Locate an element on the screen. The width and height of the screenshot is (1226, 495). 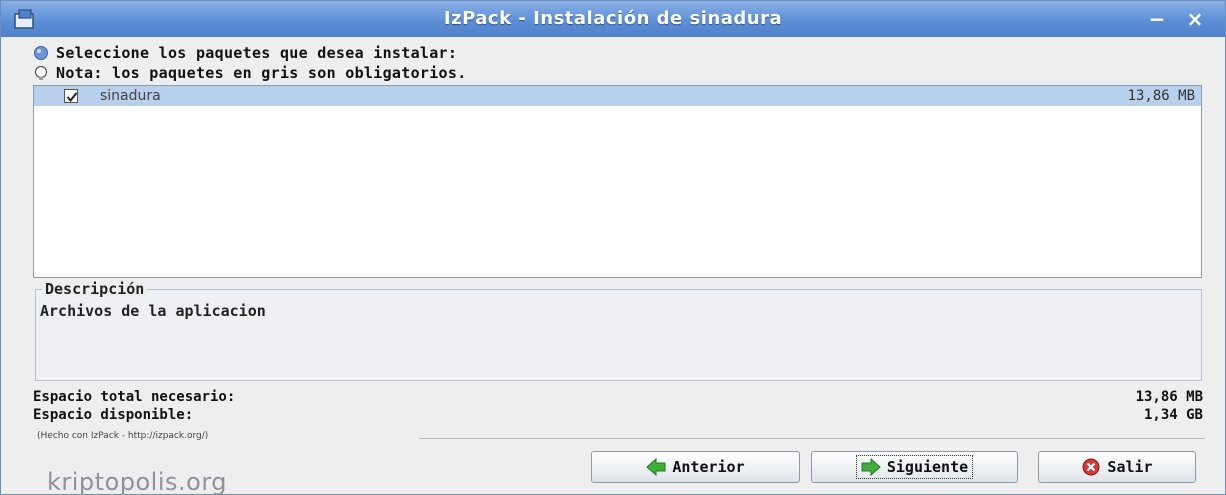
previous-button-label: Anterior is located at coordinates (708, 467).